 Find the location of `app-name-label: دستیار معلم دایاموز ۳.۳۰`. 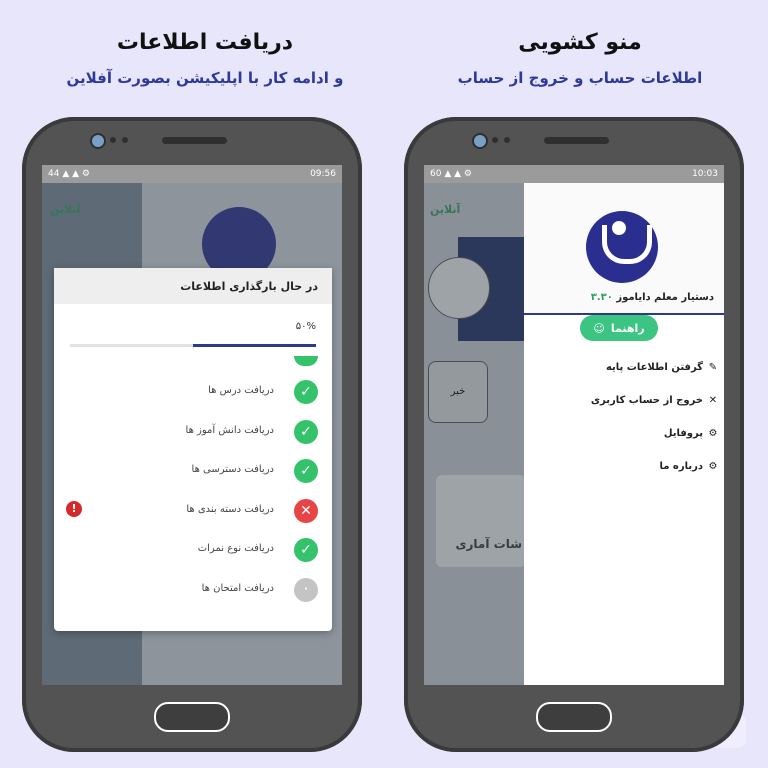

app-name-label: دستیار معلم دایاموز ۳.۳۰ is located at coordinates (652, 297).